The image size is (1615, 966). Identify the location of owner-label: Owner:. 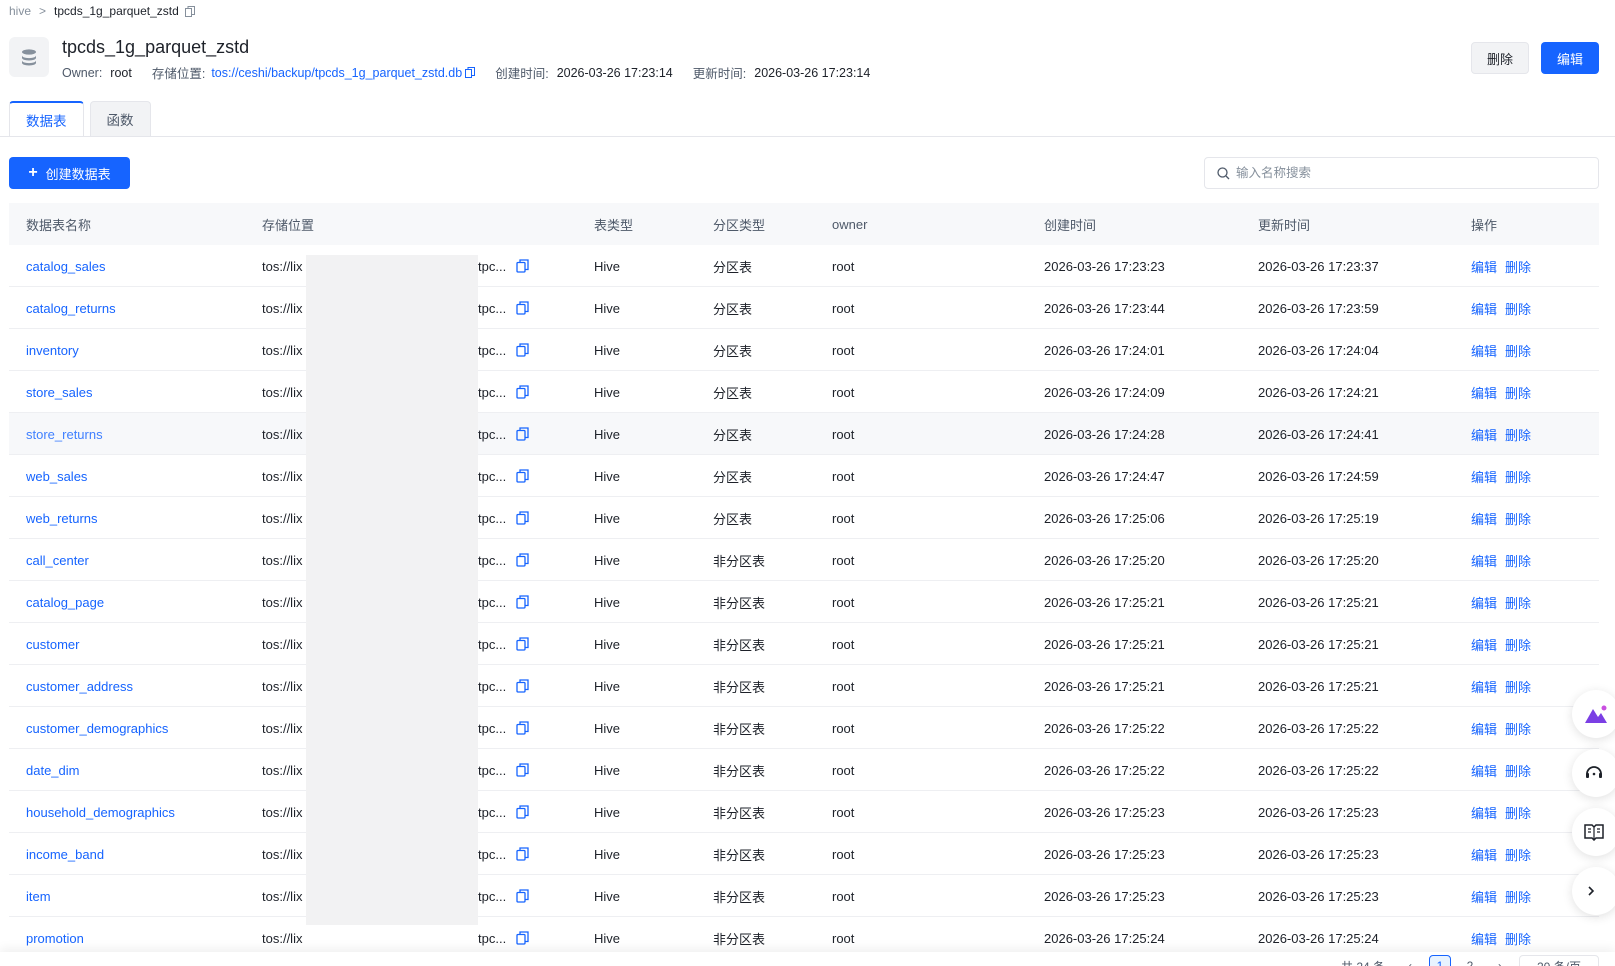
(82, 72).